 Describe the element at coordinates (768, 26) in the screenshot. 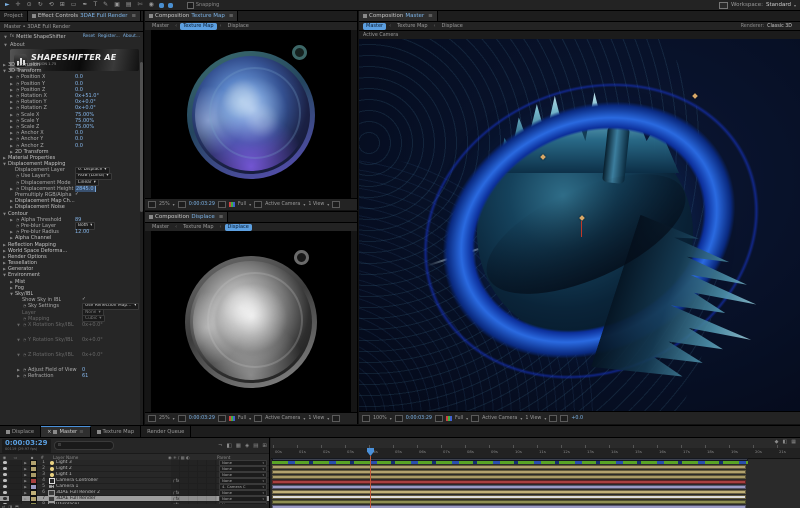

I see `renderer-info: Renderer: Classic 3D` at that location.